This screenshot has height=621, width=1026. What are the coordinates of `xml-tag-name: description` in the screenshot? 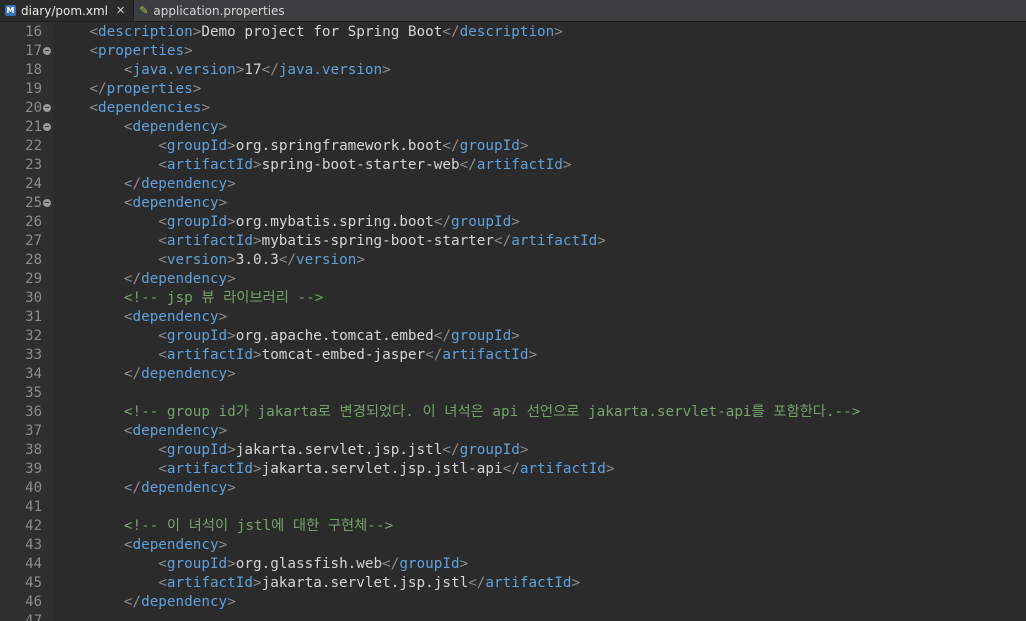 It's located at (507, 32).